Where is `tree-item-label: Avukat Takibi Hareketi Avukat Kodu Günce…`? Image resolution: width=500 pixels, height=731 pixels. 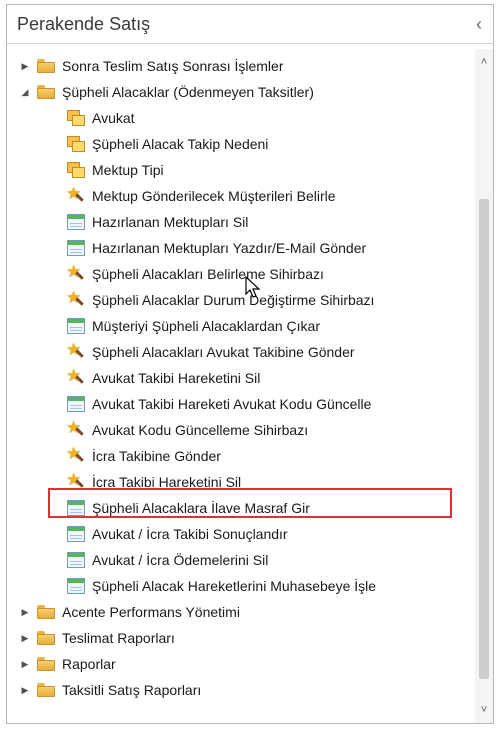
tree-item-label: Avukat Takibi Hareketi Avukat Kodu Günce… is located at coordinates (232, 404).